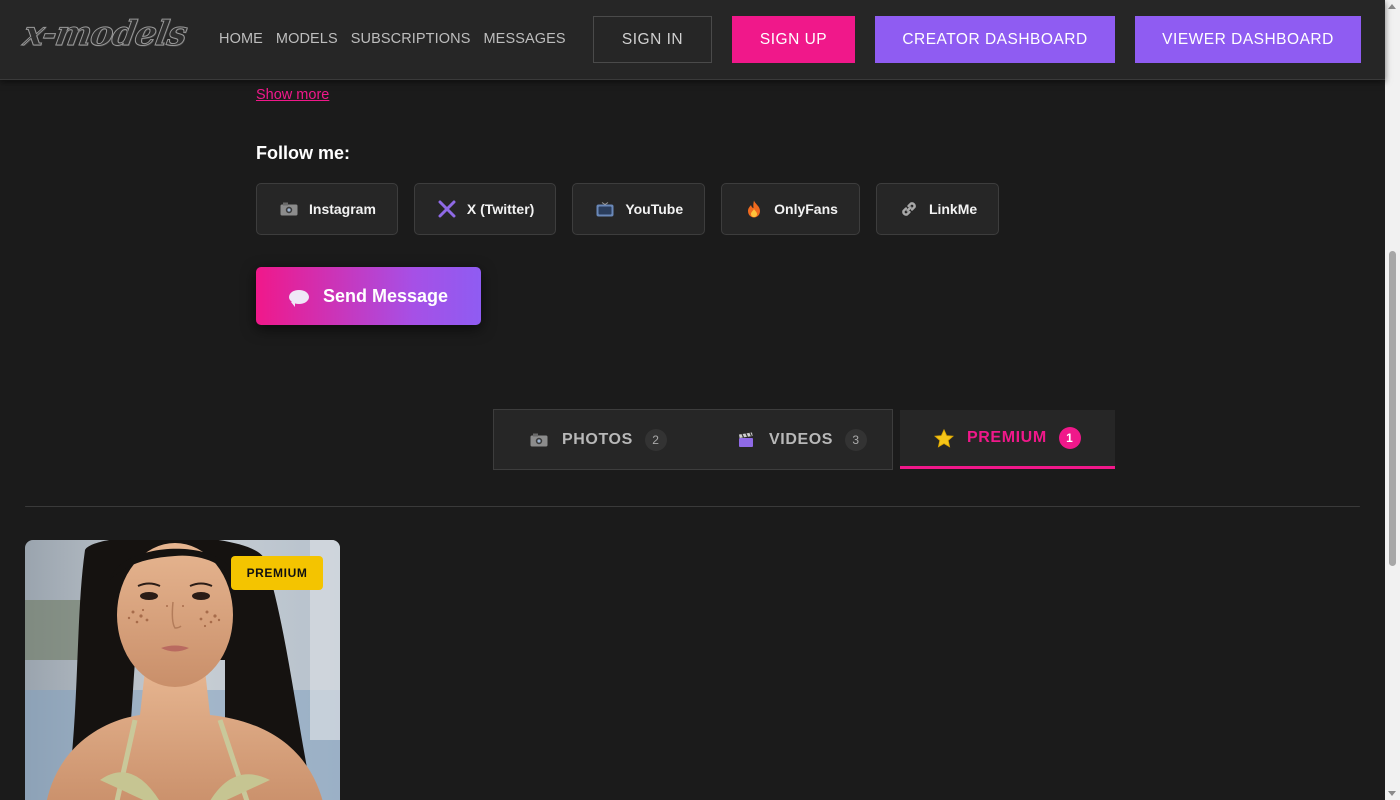 The image size is (1400, 800). Describe the element at coordinates (525, 39) in the screenshot. I see `nav-messages: MESSAGES` at that location.